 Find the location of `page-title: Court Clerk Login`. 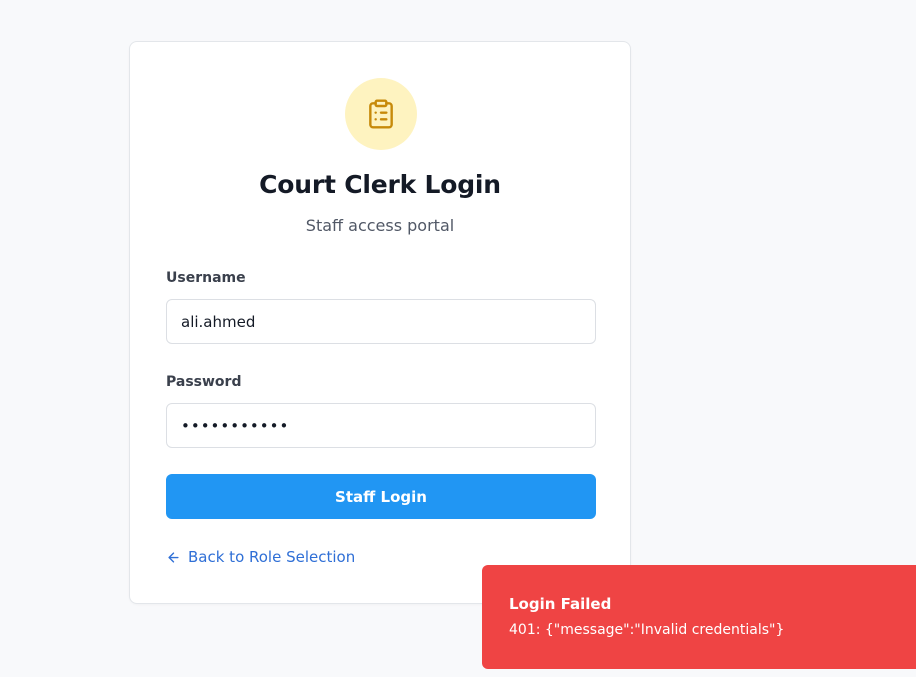

page-title: Court Clerk Login is located at coordinates (380, 184).